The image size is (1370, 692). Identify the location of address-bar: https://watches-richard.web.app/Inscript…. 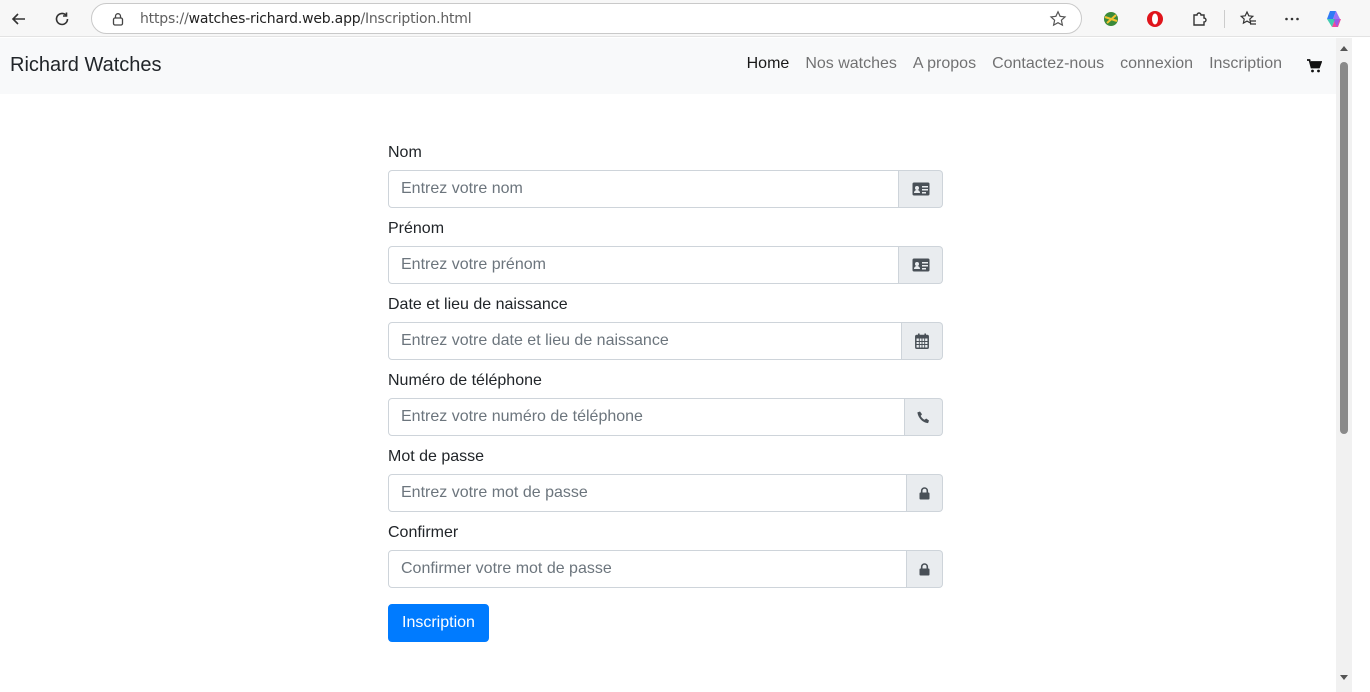
(586, 18).